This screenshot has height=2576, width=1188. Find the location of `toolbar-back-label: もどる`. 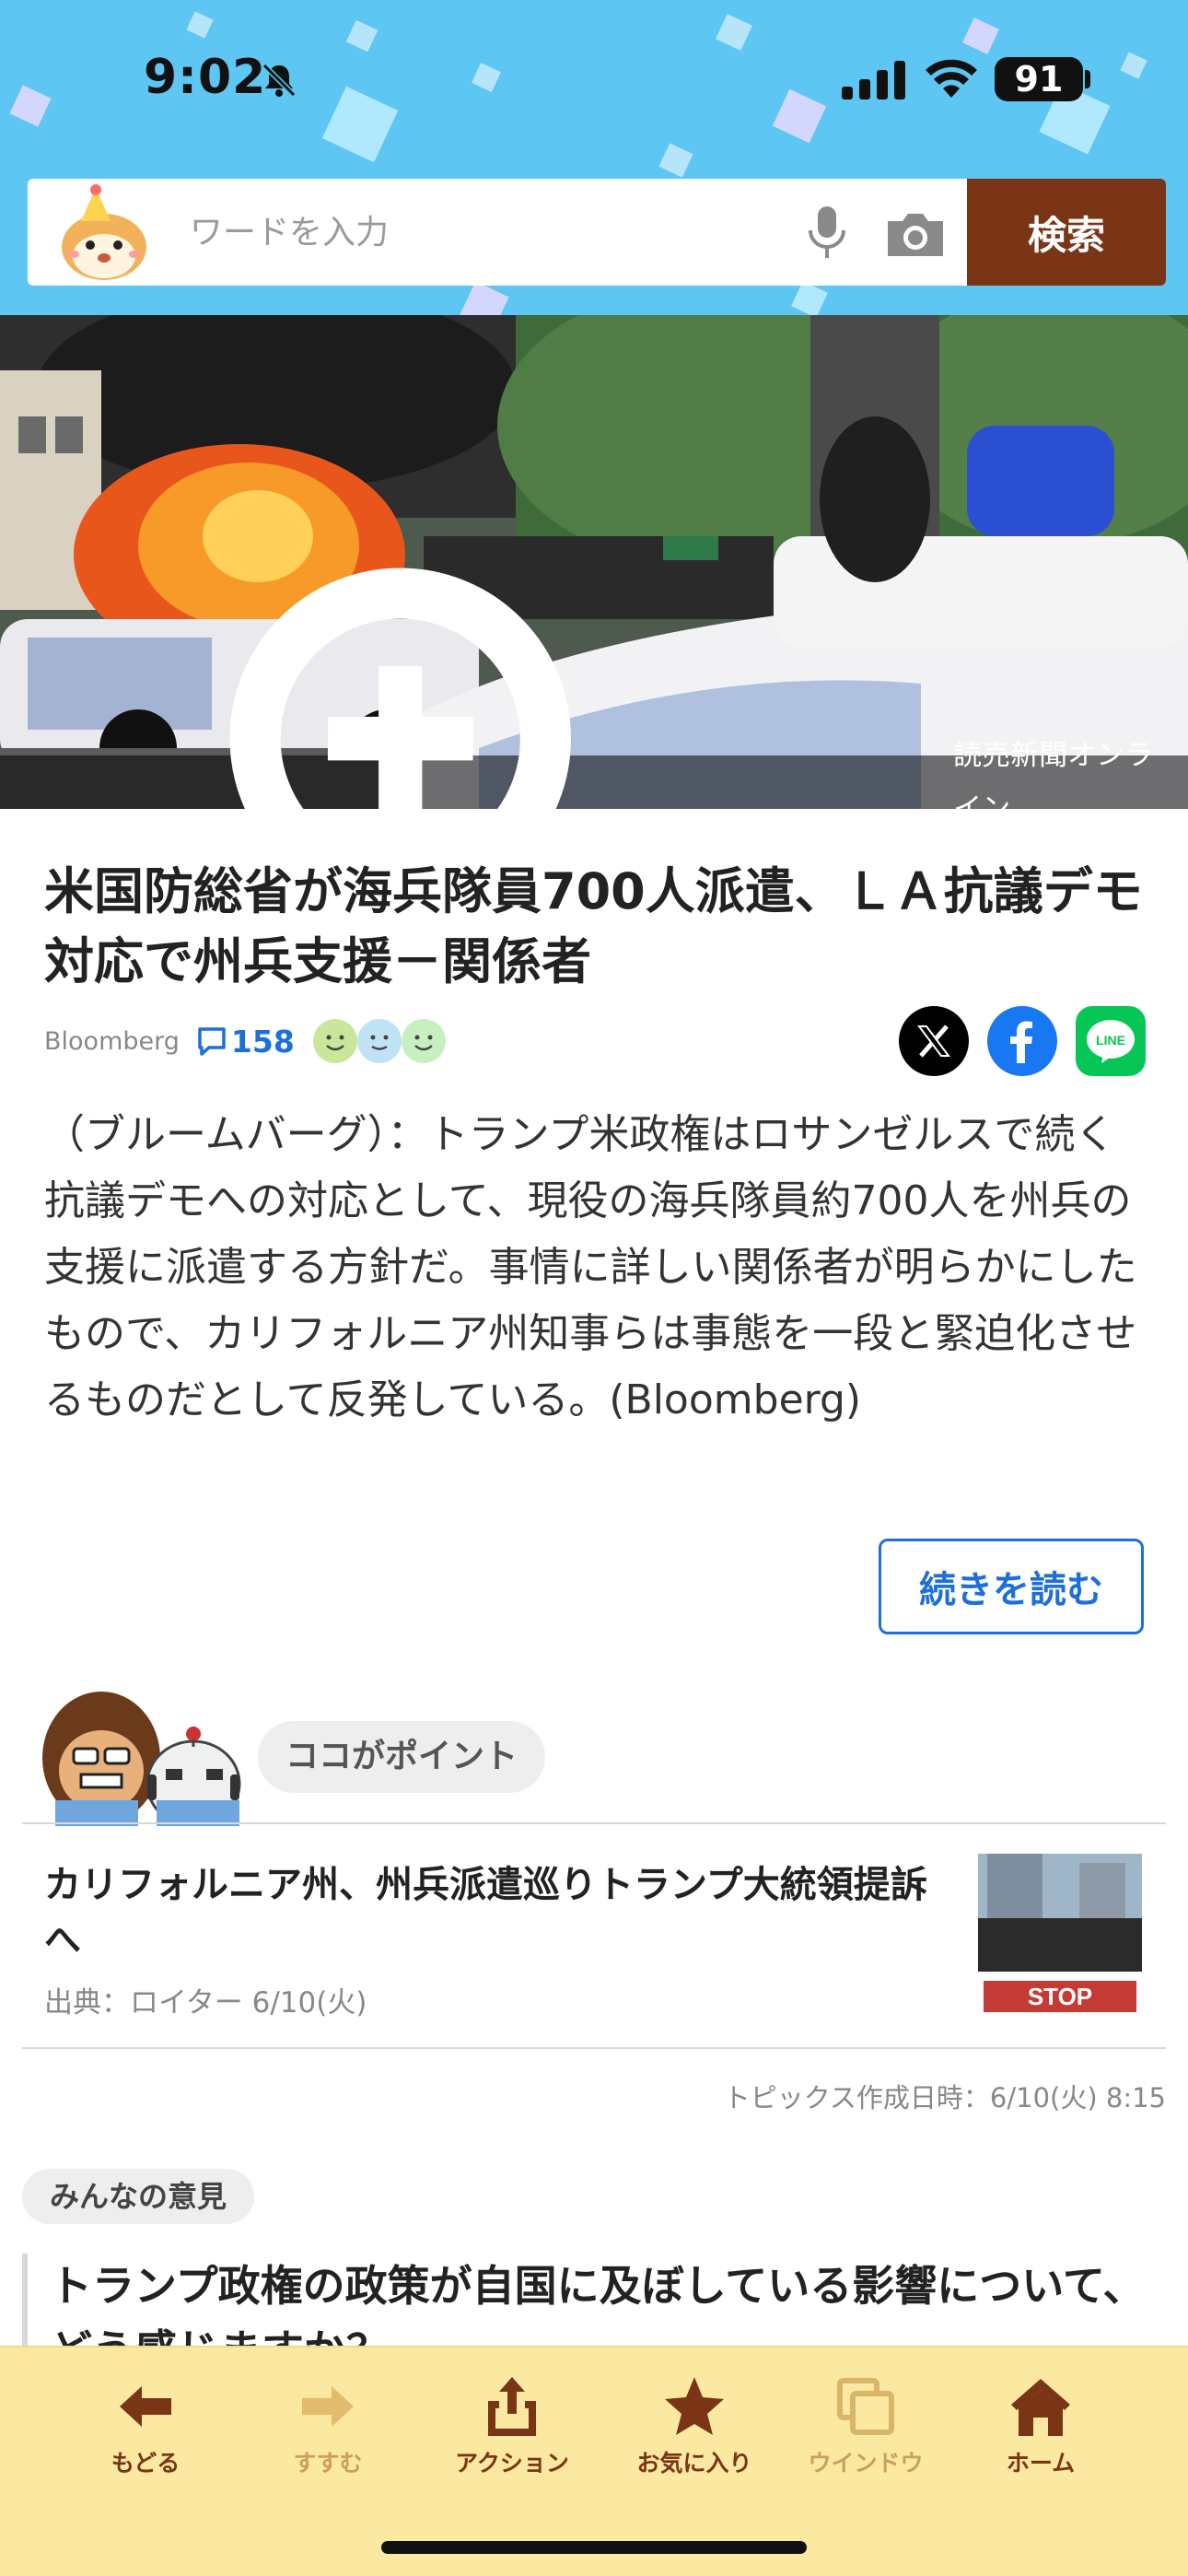

toolbar-back-label: もどる is located at coordinates (146, 2463).